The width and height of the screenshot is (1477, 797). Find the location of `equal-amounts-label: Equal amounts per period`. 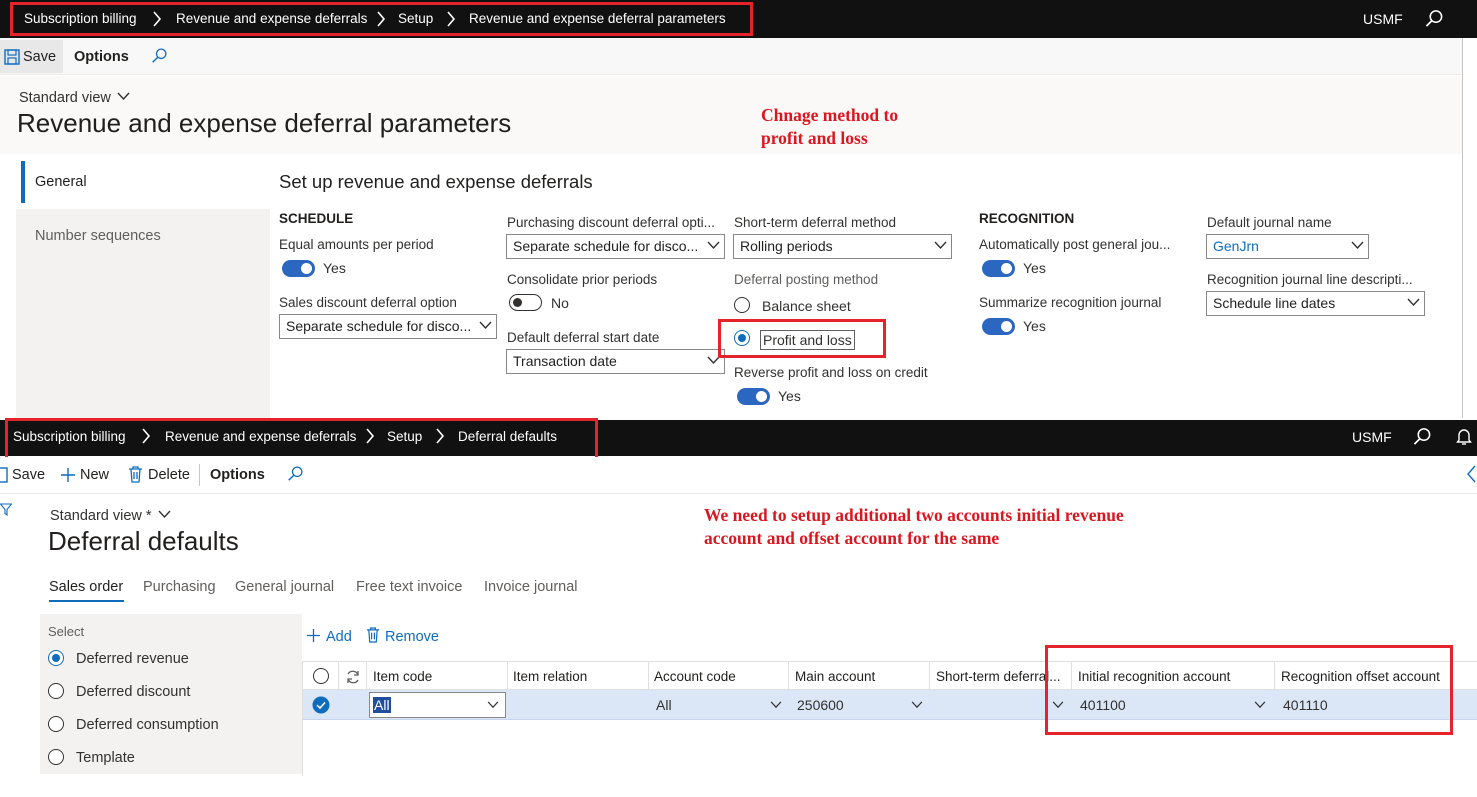

equal-amounts-label: Equal amounts per period is located at coordinates (356, 244).